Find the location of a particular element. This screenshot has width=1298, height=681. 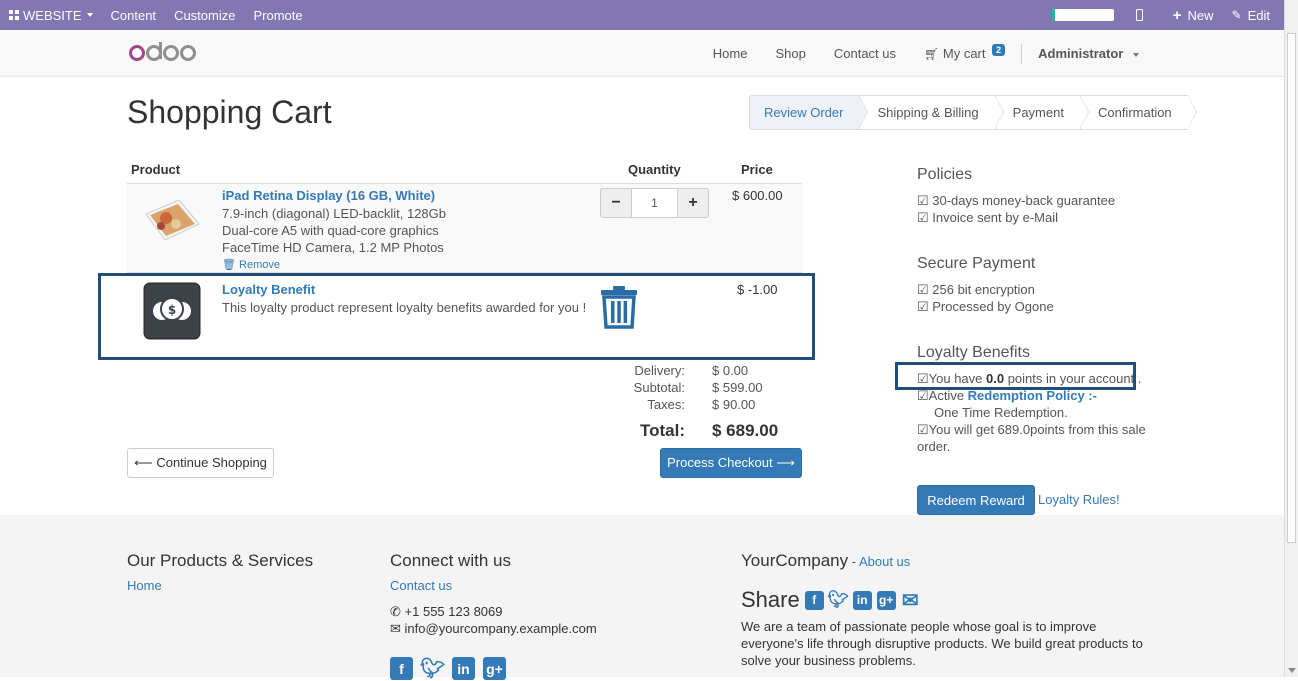

share-label: Share is located at coordinates (770, 599).